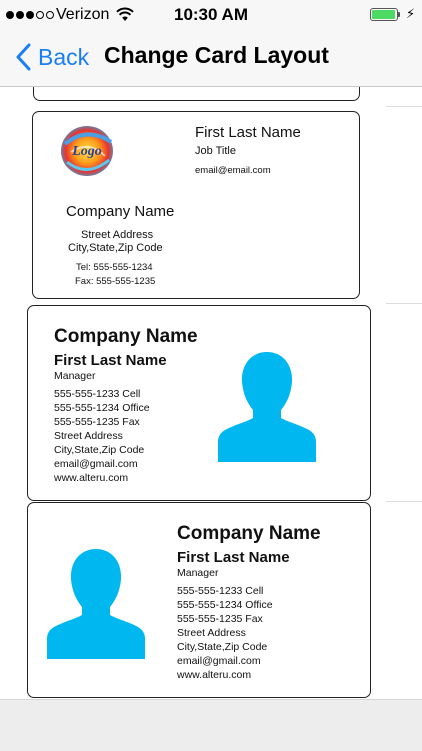 The image size is (422, 751). What do you see at coordinates (115, 281) in the screenshot?
I see `card-fax: Fax: 555-555-1235` at bounding box center [115, 281].